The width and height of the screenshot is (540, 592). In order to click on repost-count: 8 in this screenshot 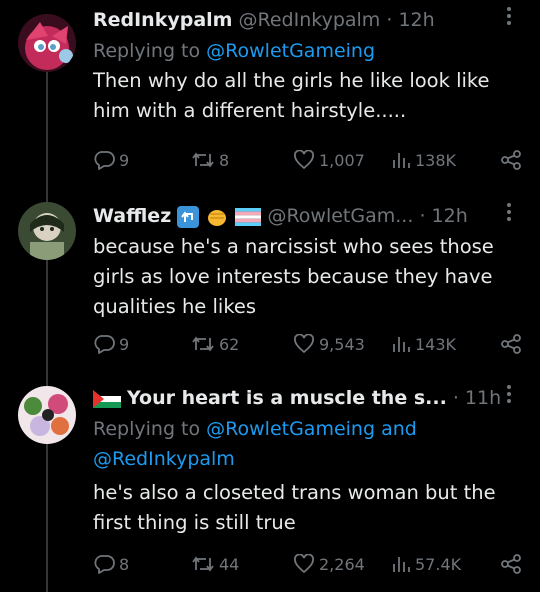, I will do `click(224, 160)`.